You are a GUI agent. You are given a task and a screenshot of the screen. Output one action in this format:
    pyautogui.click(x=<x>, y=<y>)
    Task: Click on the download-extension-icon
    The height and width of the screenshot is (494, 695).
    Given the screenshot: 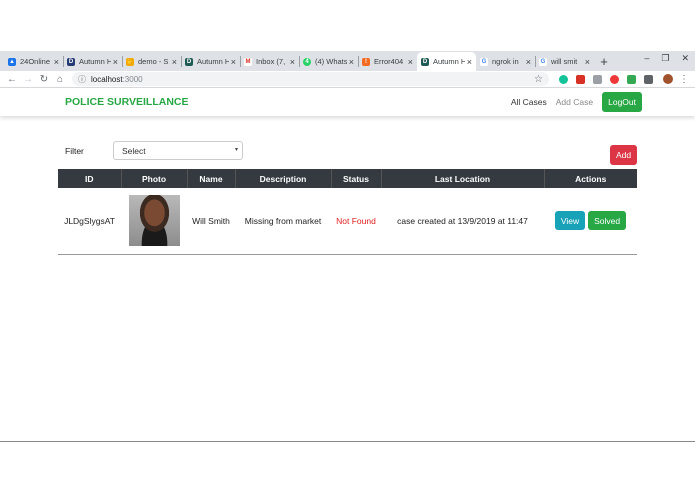 What is the action you would take?
    pyautogui.click(x=631, y=79)
    